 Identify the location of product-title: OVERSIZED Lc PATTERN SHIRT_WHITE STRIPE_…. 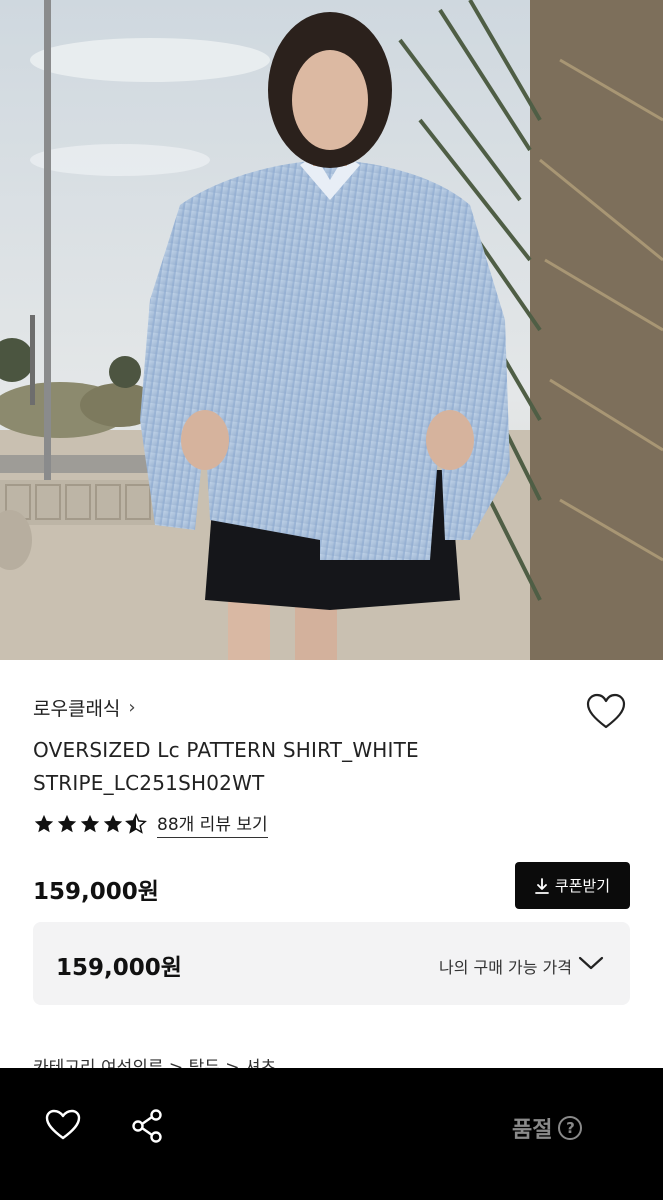
(226, 766).